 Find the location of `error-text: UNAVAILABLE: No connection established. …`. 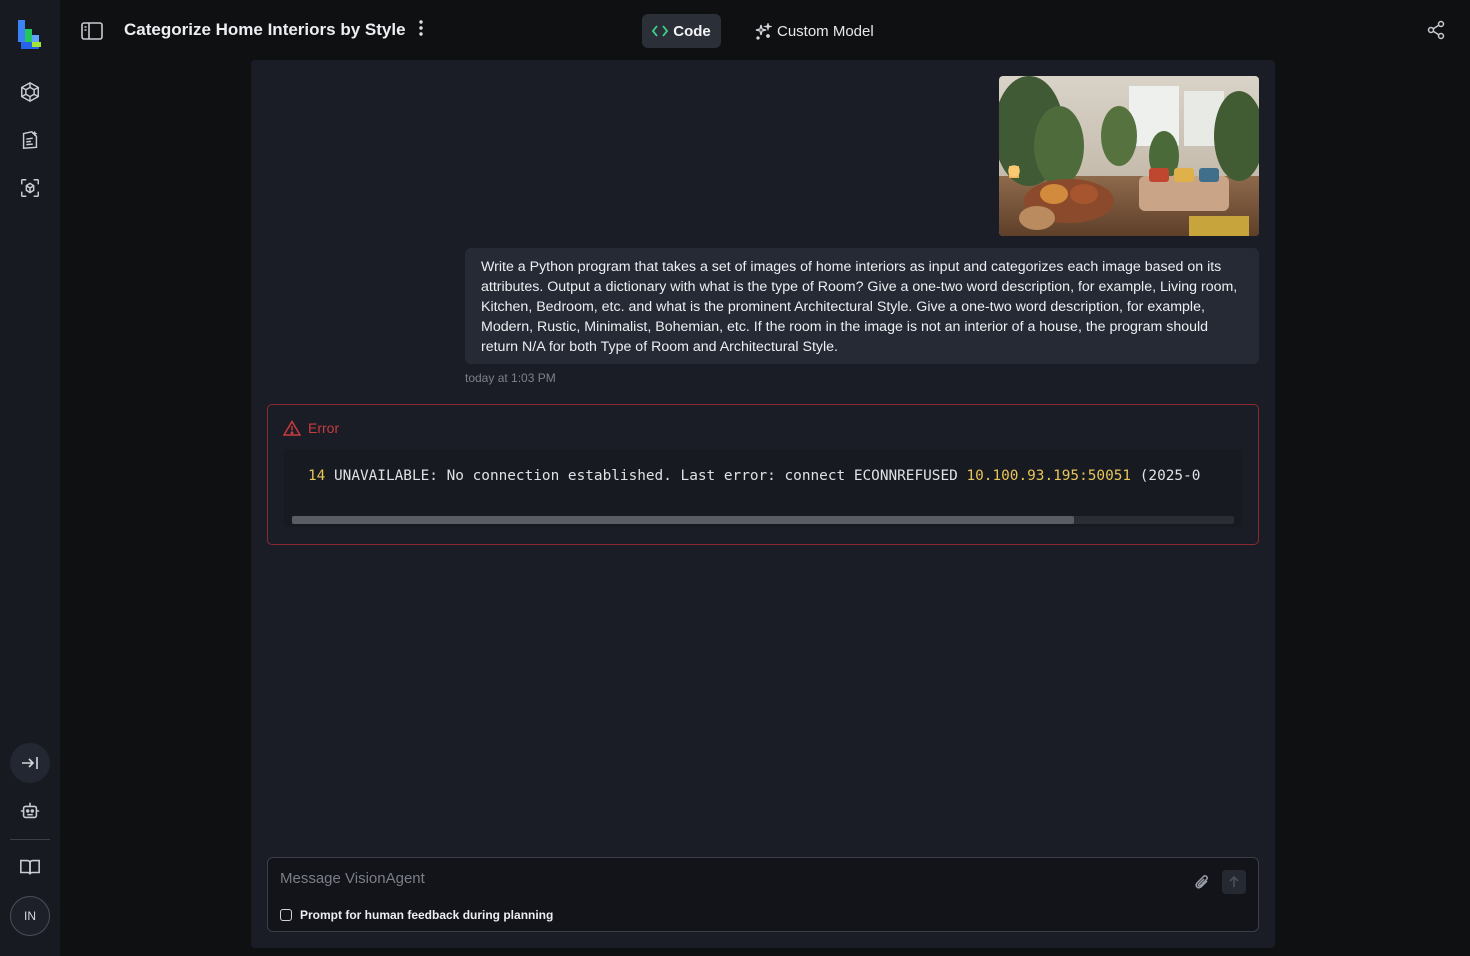

error-text: UNAVAILABLE: No connection established. … is located at coordinates (646, 476).